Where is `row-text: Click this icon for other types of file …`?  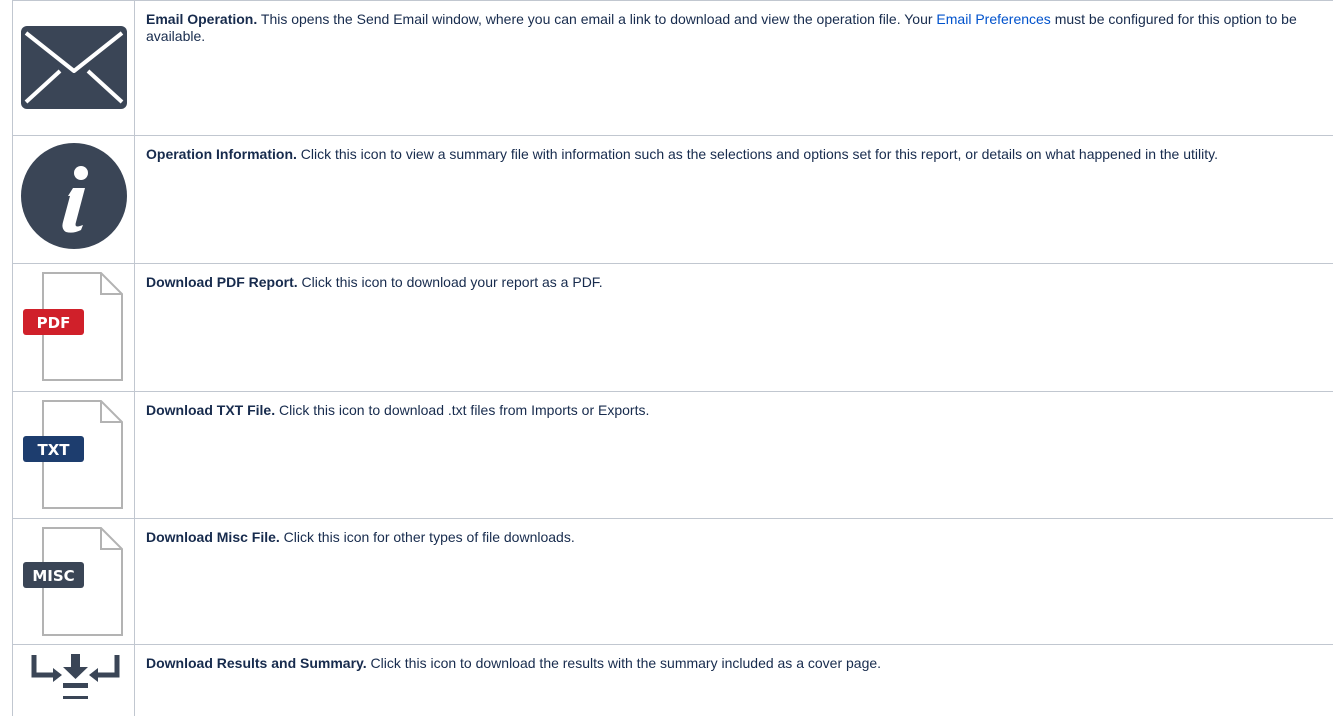 row-text: Click this icon for other types of file … is located at coordinates (427, 537).